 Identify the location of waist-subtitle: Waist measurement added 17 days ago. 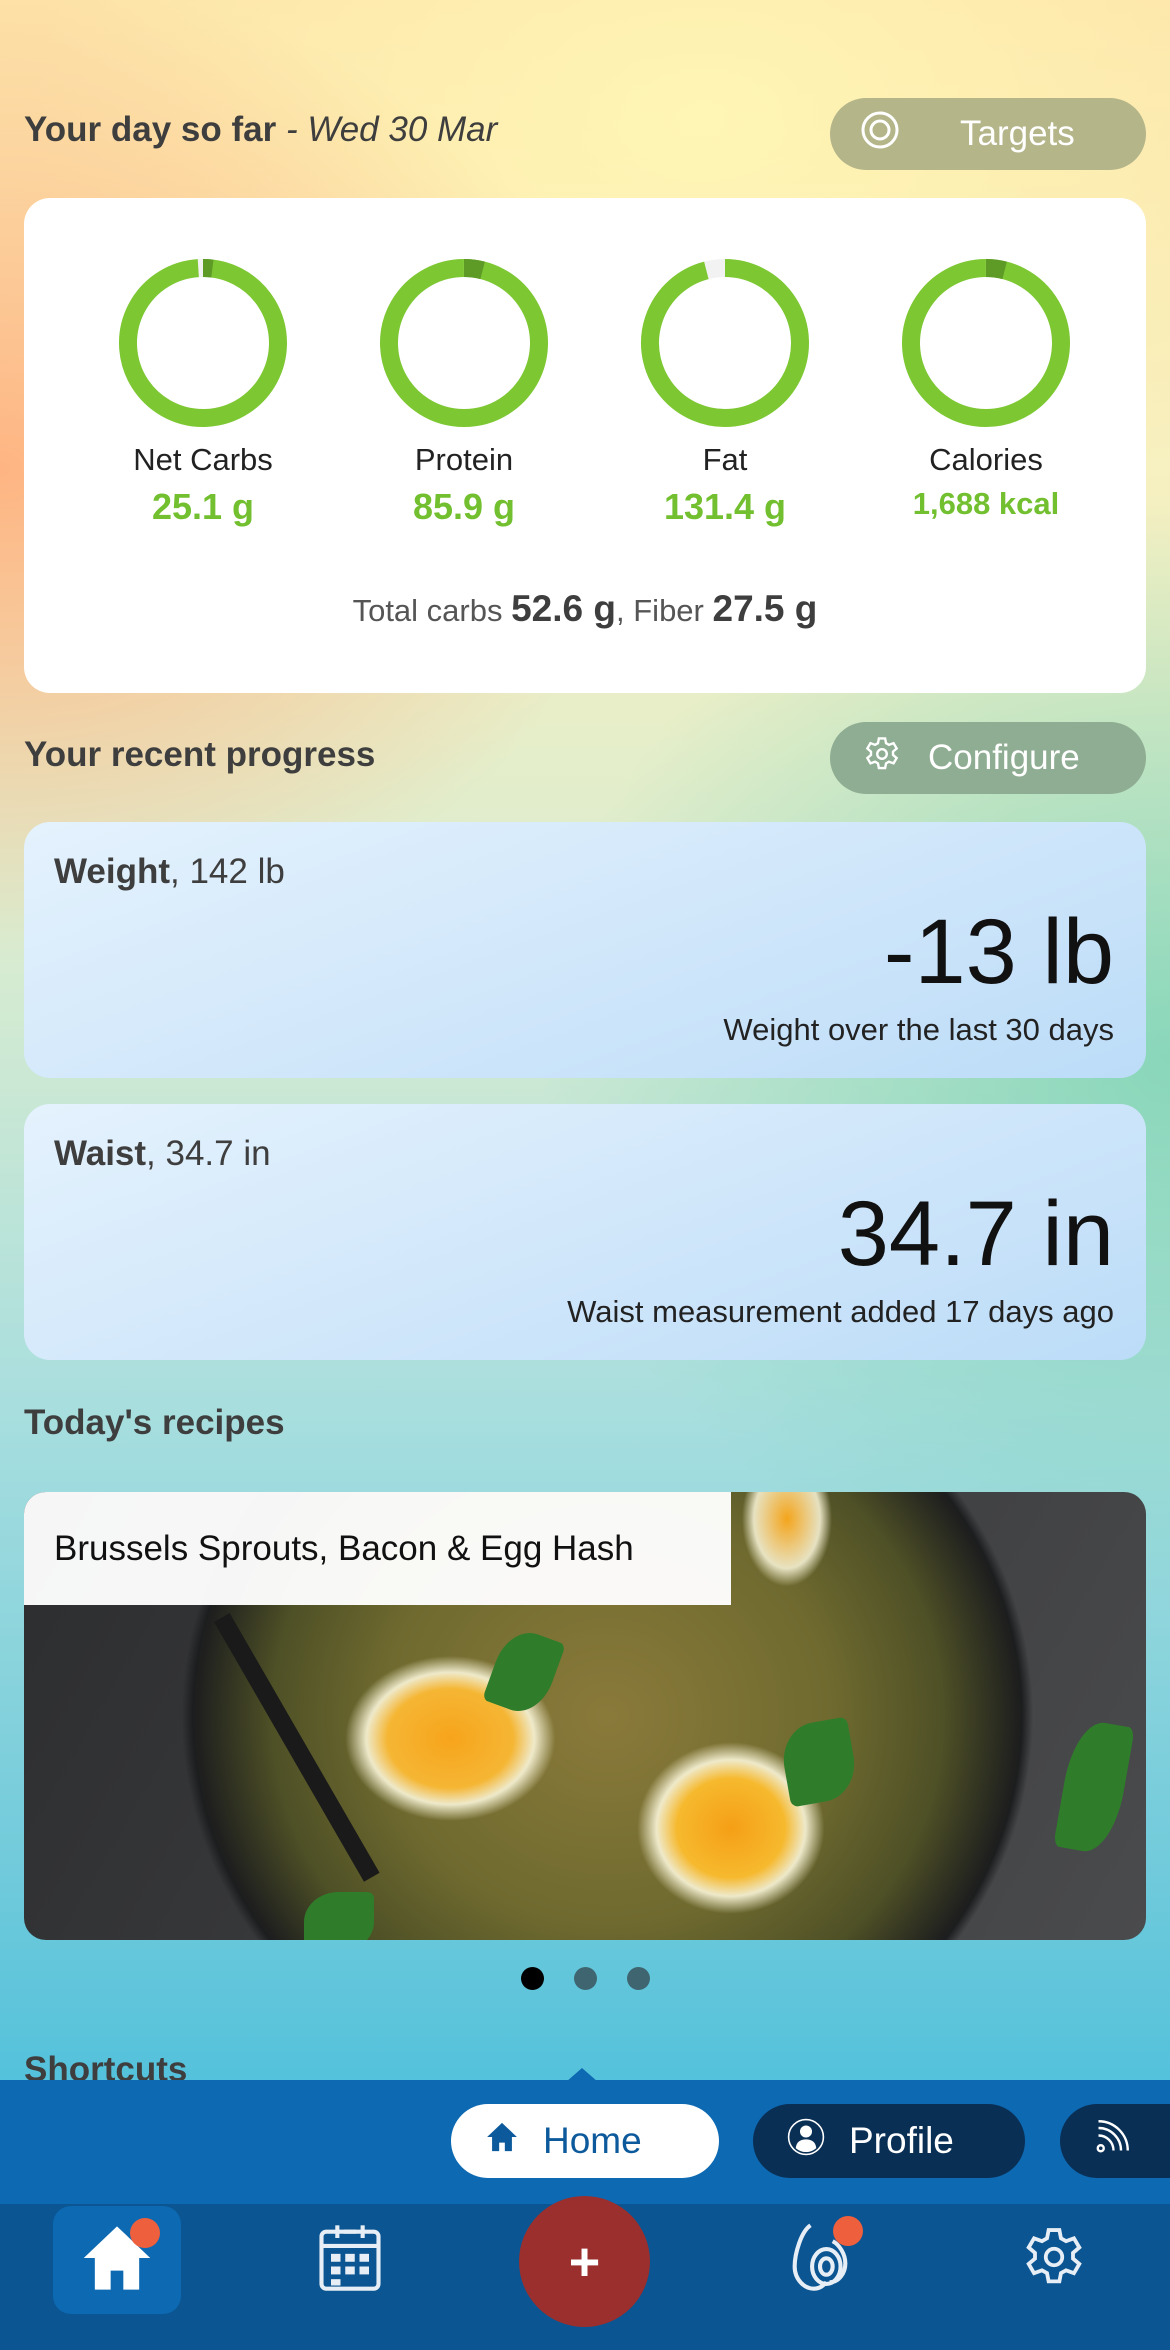
(840, 1311).